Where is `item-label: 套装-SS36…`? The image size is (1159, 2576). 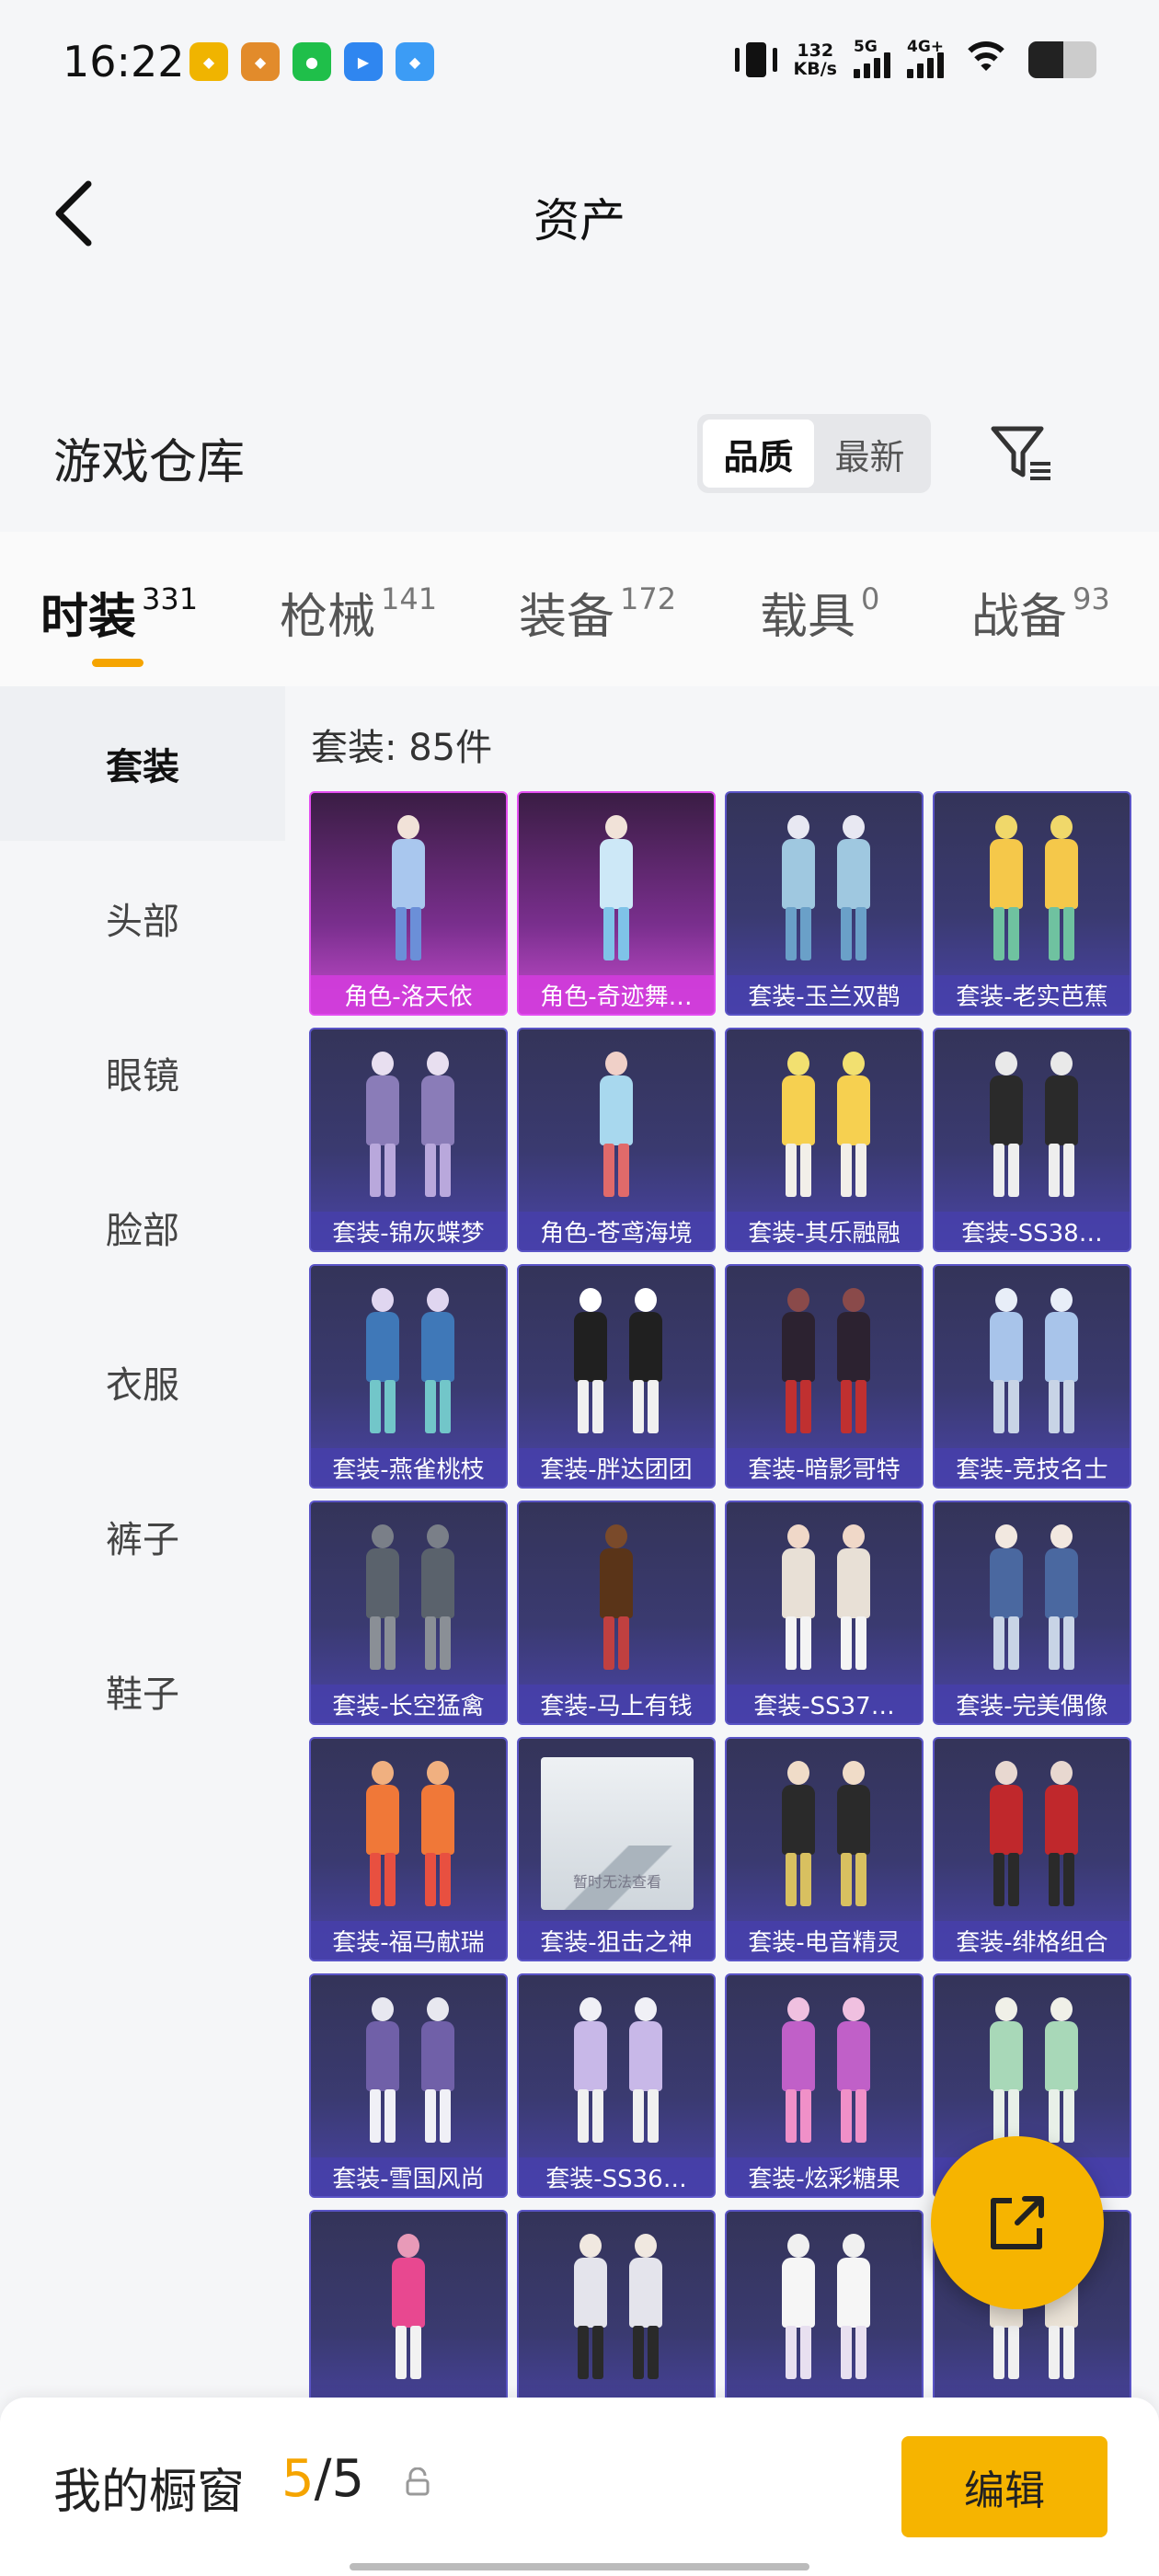 item-label: 套装-SS36… is located at coordinates (616, 2176).